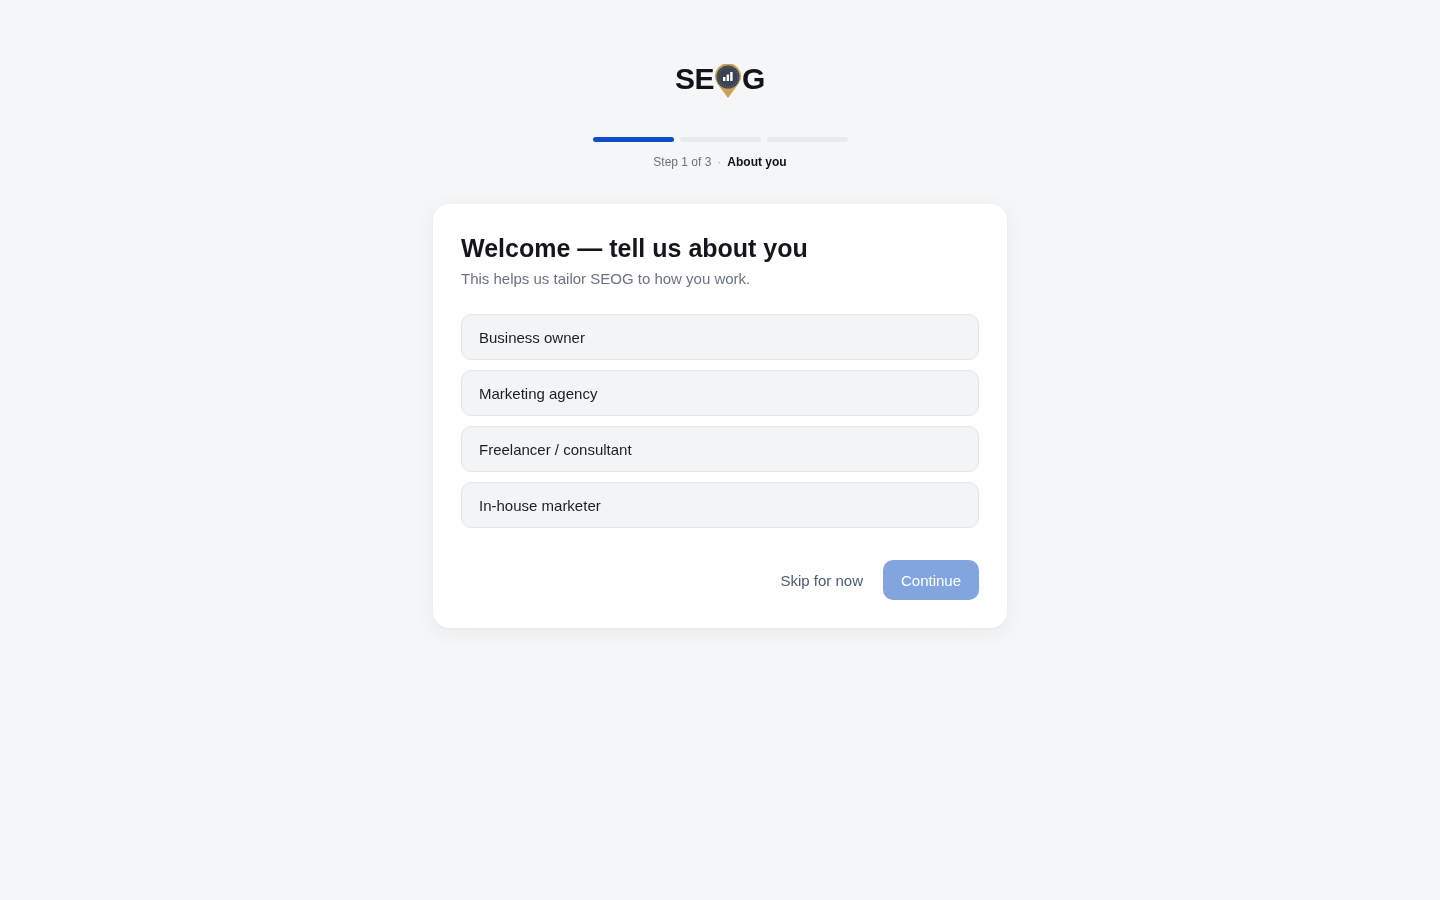 The width and height of the screenshot is (1440, 900). What do you see at coordinates (695, 79) in the screenshot?
I see `logo-text: SE` at bounding box center [695, 79].